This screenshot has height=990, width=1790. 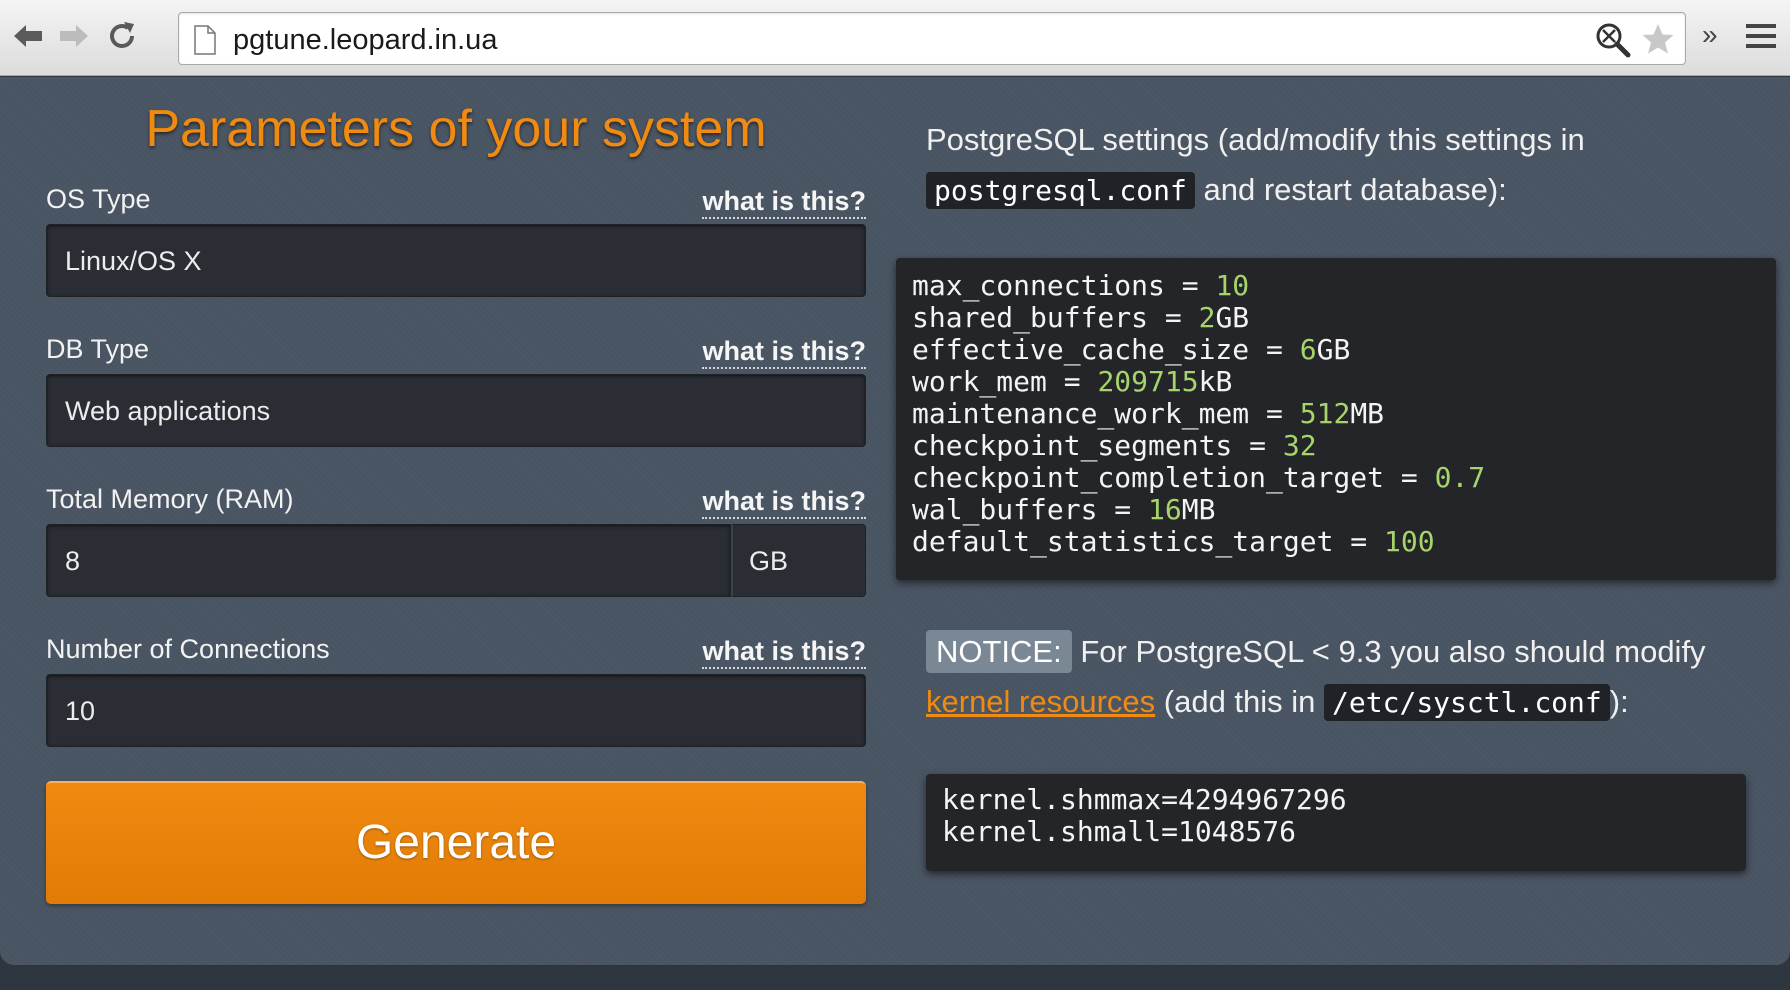 What do you see at coordinates (1308, 349) in the screenshot?
I see `setting-value: 6` at bounding box center [1308, 349].